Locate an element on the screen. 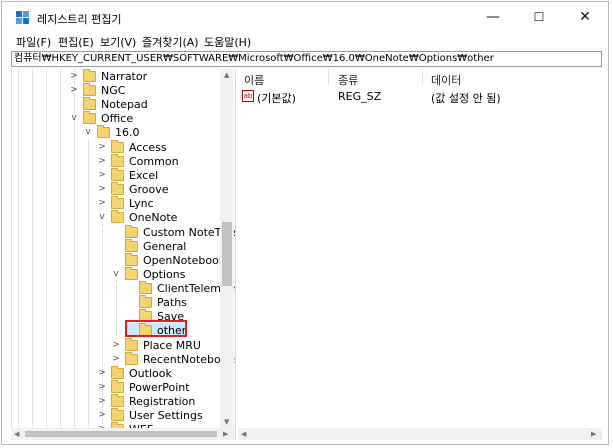 The width and height of the screenshot is (613, 448). list-horizontal-scrollbar: ◀ ▶ is located at coordinates (420, 434).